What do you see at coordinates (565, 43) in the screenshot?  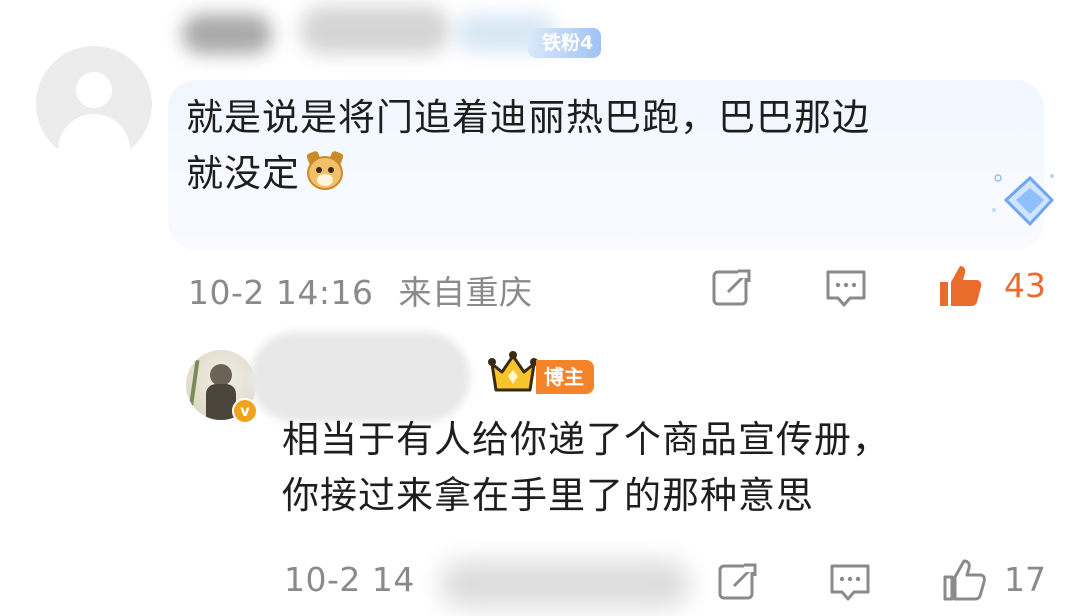 I see `fan-level-badge: 铁粉4` at bounding box center [565, 43].